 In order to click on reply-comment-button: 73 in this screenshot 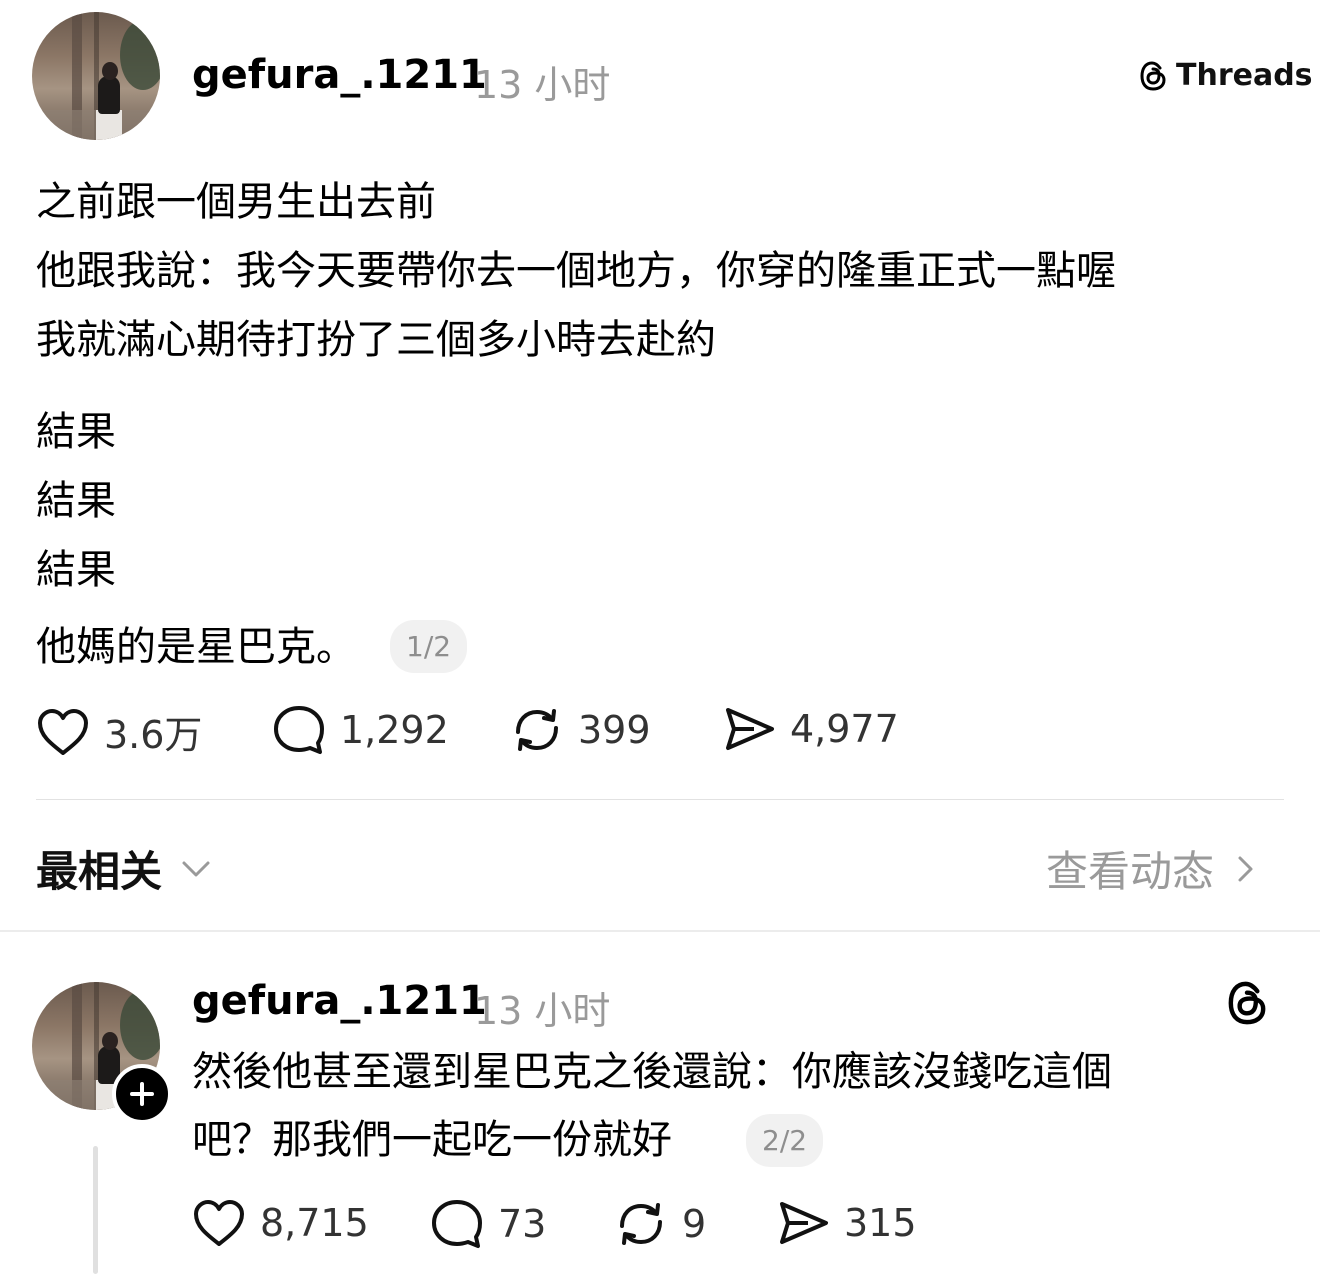, I will do `click(488, 1224)`.